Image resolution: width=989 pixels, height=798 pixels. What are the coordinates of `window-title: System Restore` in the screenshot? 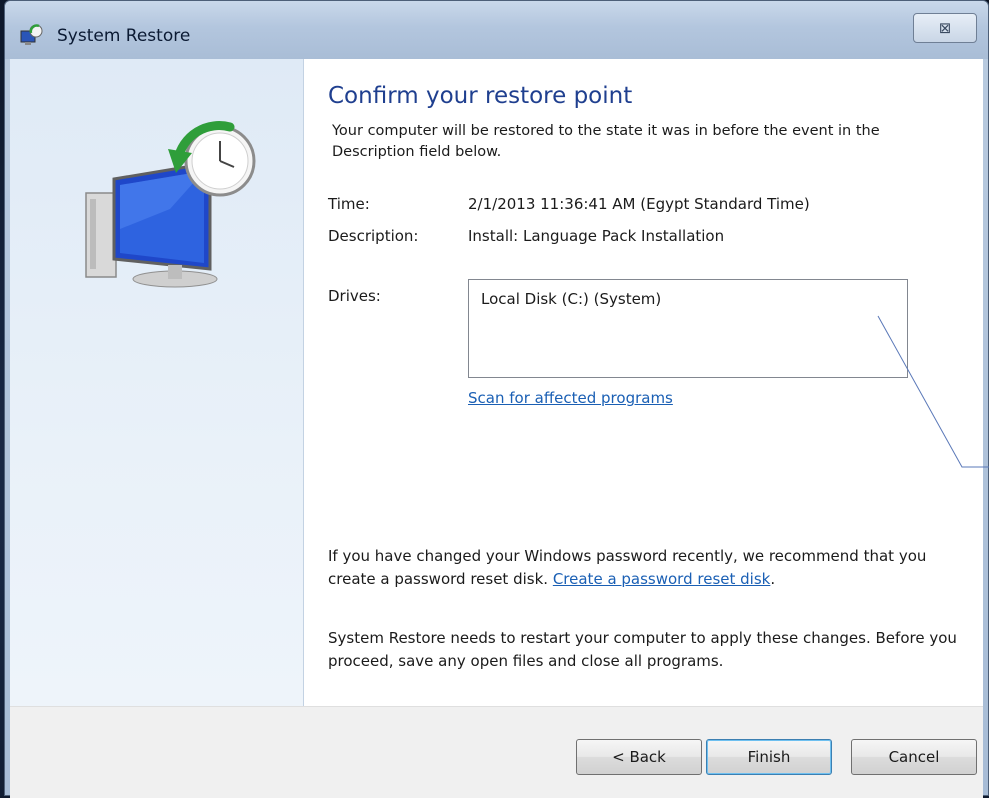 It's located at (124, 36).